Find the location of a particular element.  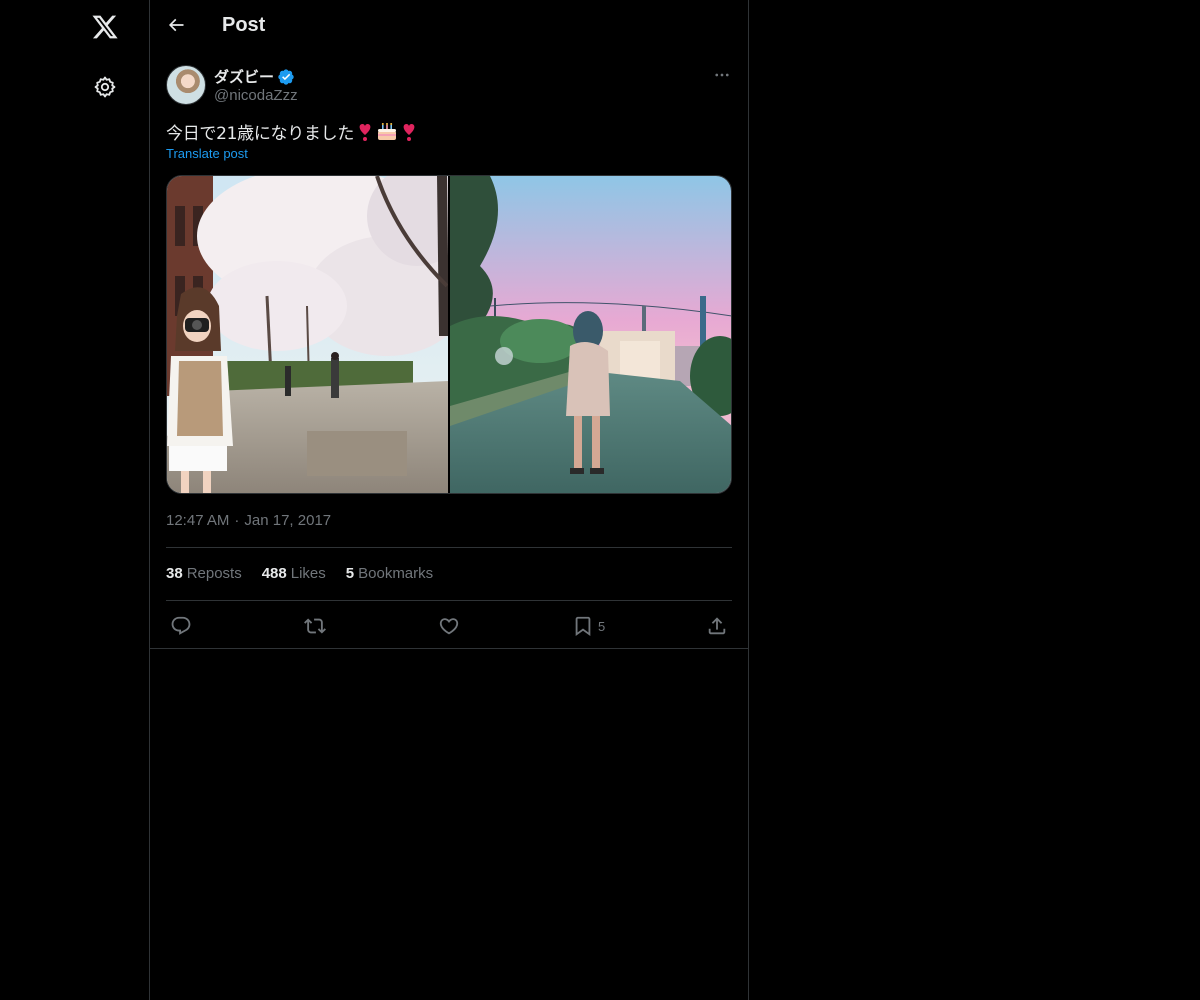

author-handle: @nicodaZzz is located at coordinates (256, 95).